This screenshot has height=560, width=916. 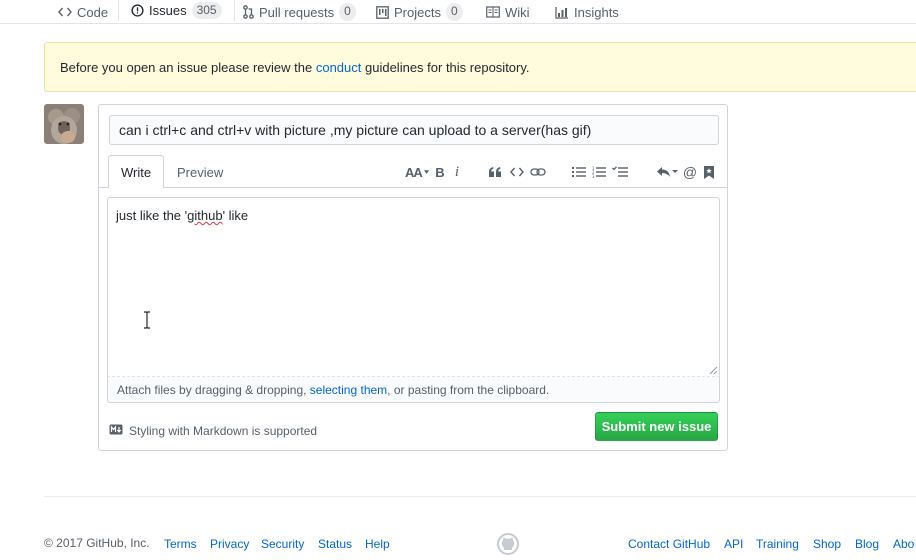 I want to click on list-unordered-icon, so click(x=579, y=172).